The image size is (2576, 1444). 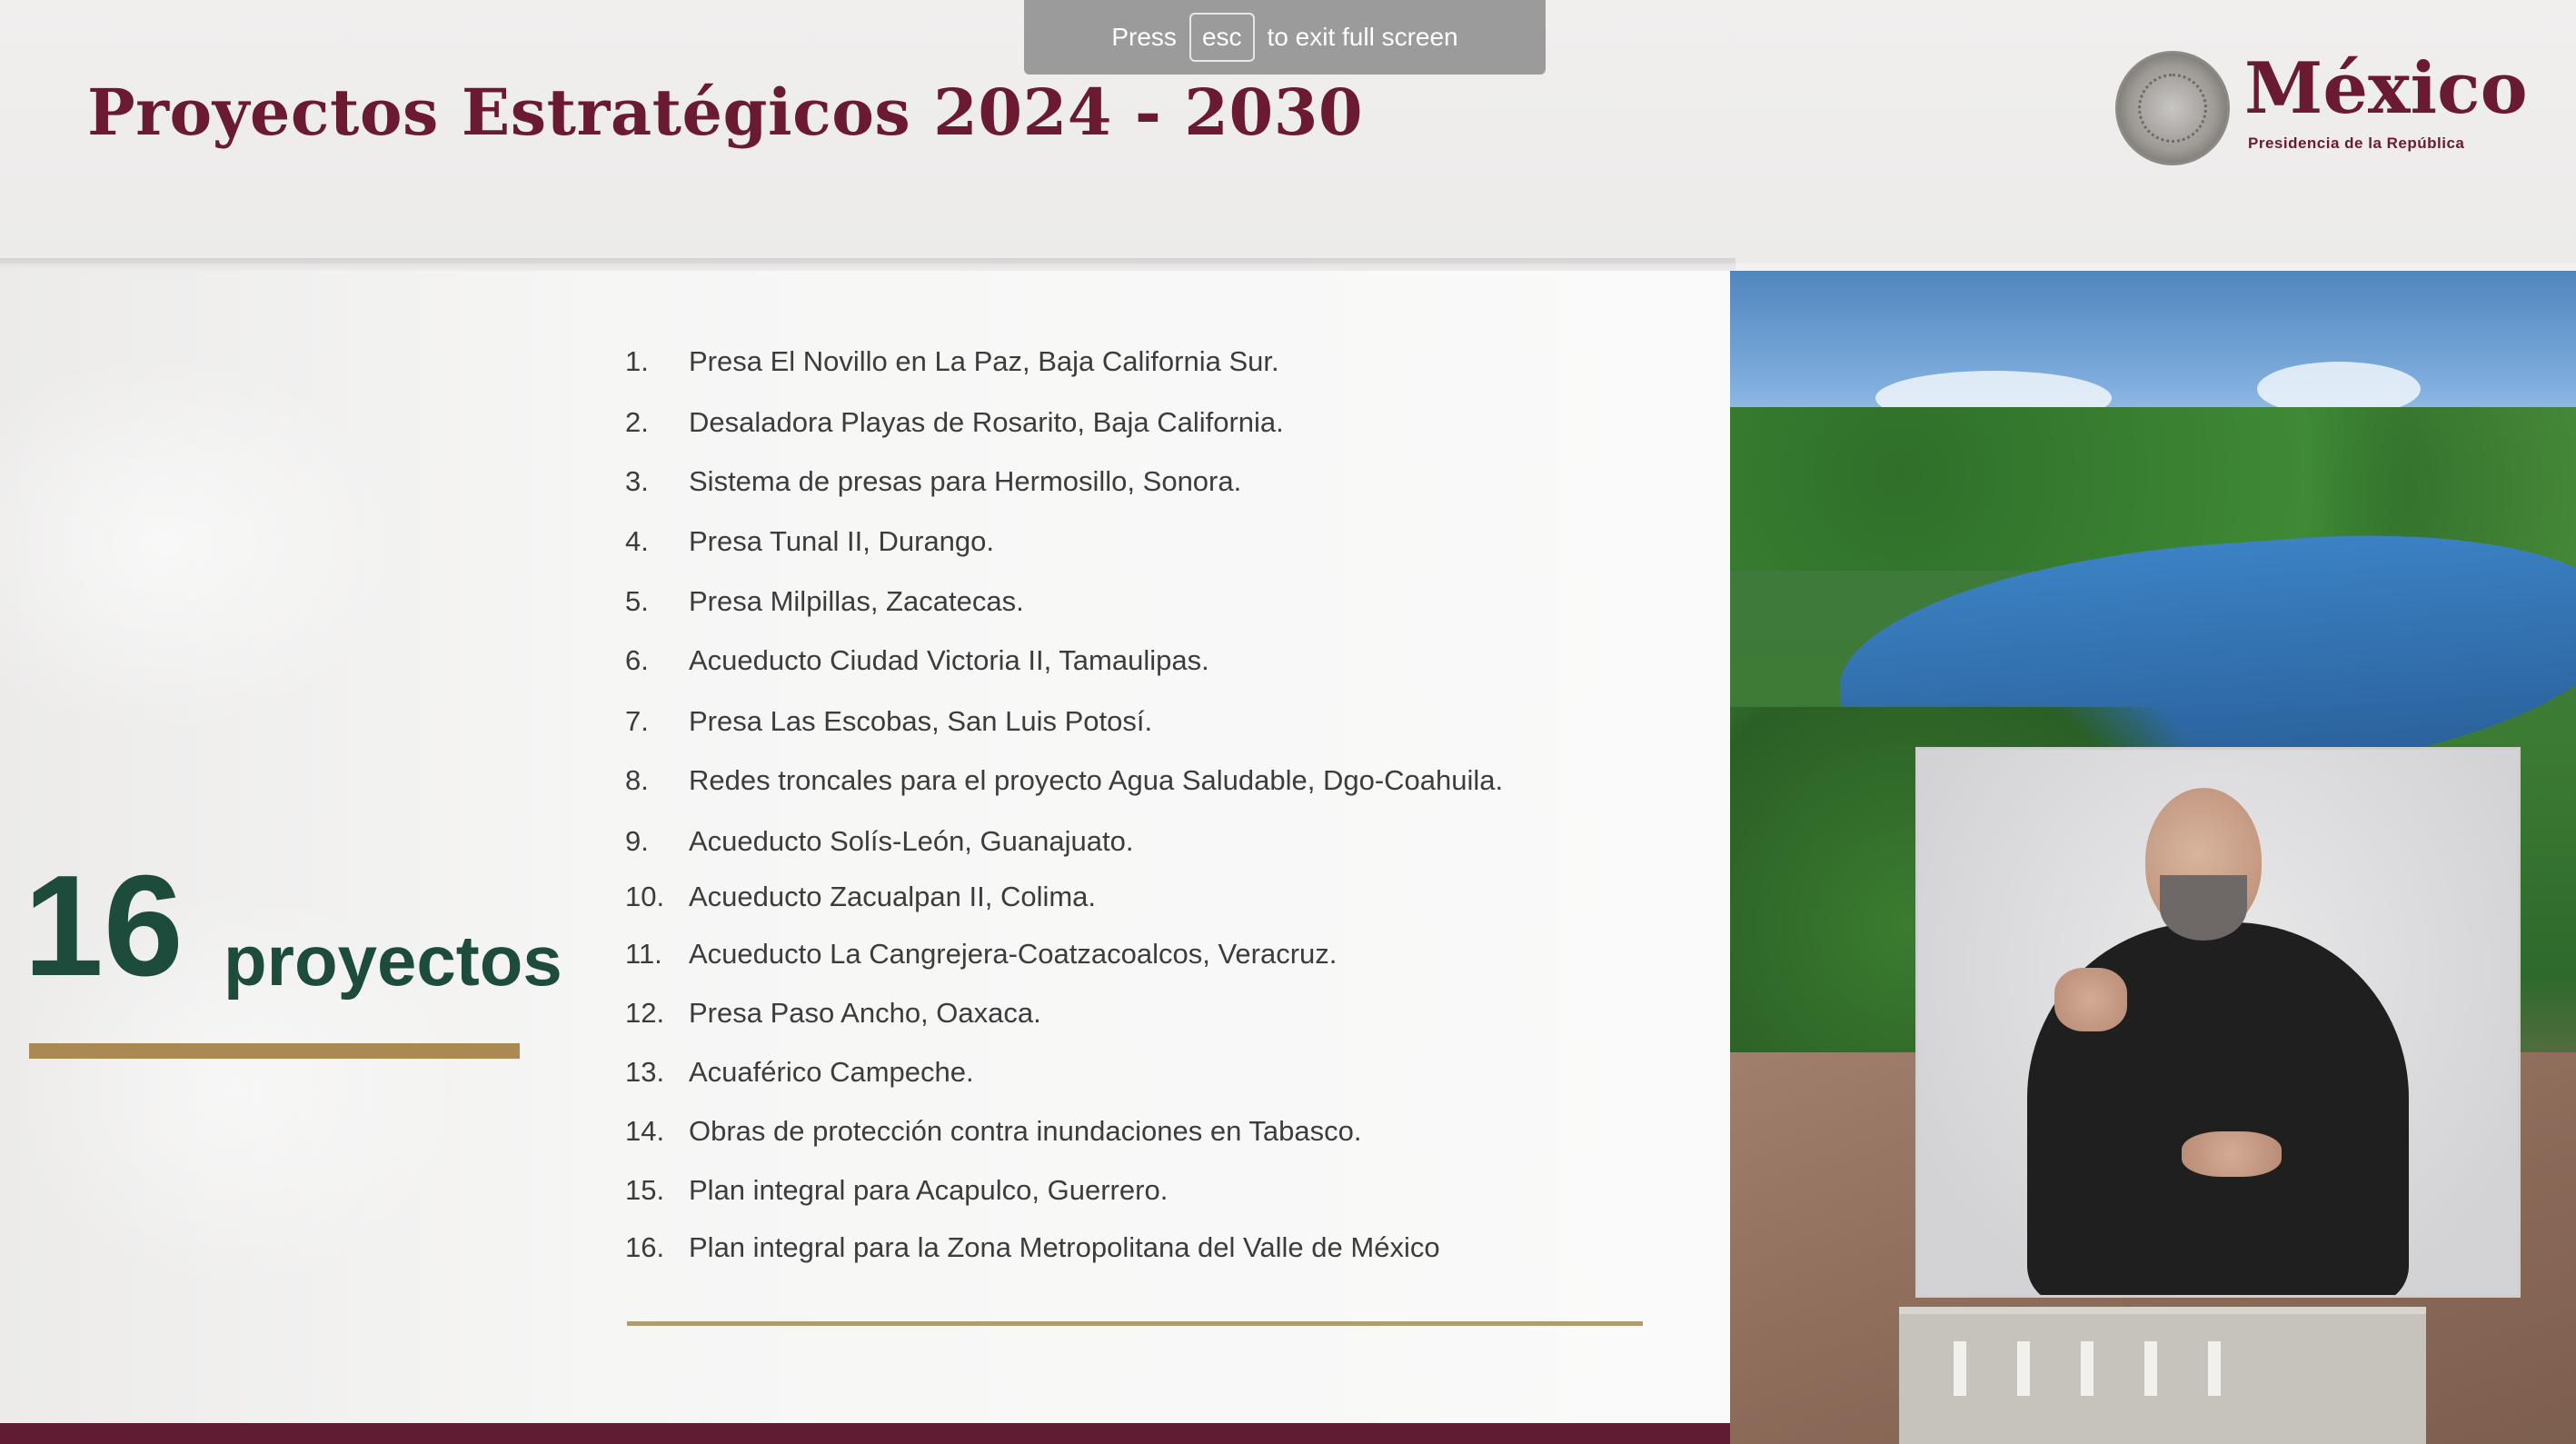 I want to click on count-underline, so click(x=274, y=1051).